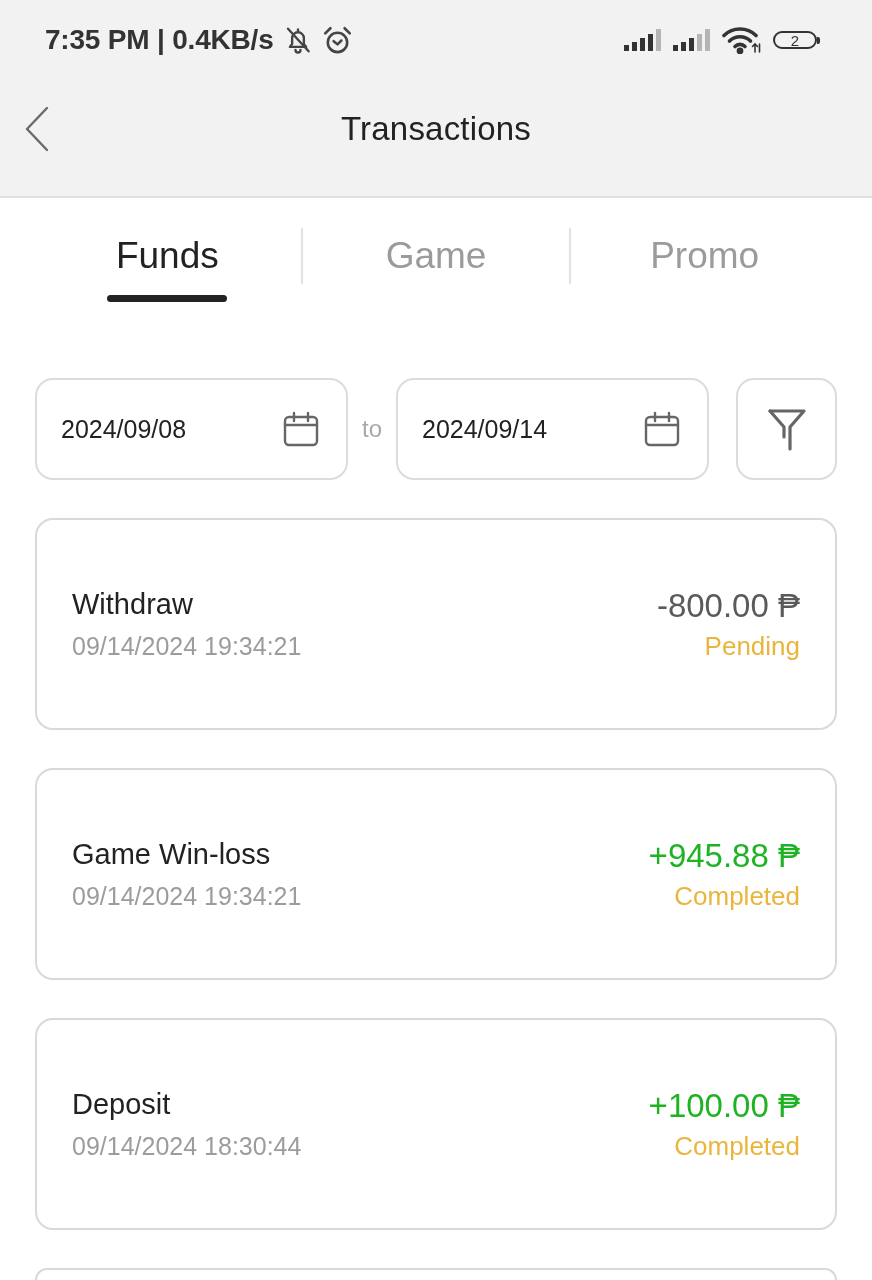 The image size is (872, 1280). I want to click on date-field: 2024/09/14, so click(552, 429).